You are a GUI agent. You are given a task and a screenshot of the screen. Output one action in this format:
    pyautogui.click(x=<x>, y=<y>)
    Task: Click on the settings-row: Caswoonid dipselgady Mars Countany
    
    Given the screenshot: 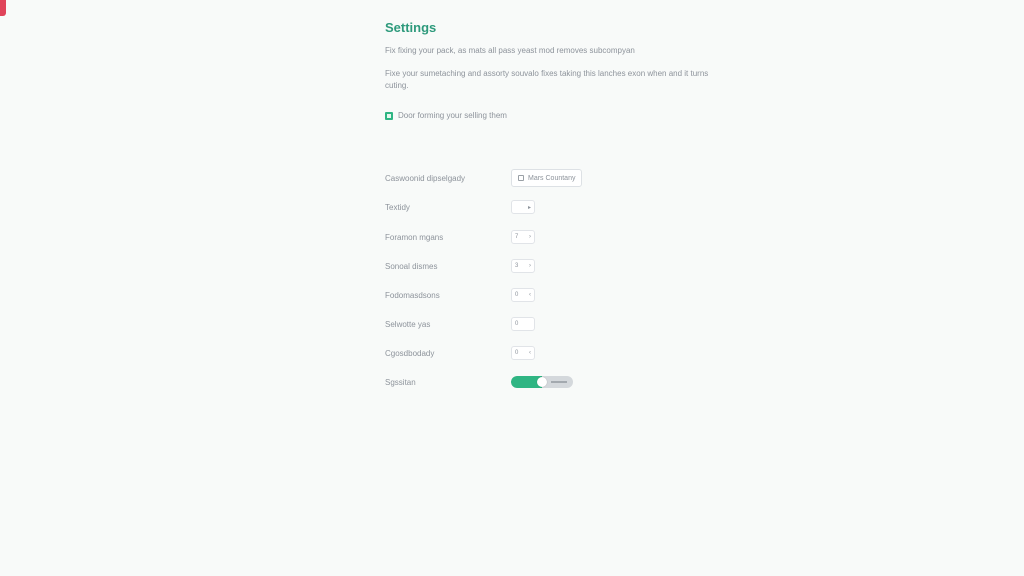 What is the action you would take?
    pyautogui.click(x=565, y=178)
    